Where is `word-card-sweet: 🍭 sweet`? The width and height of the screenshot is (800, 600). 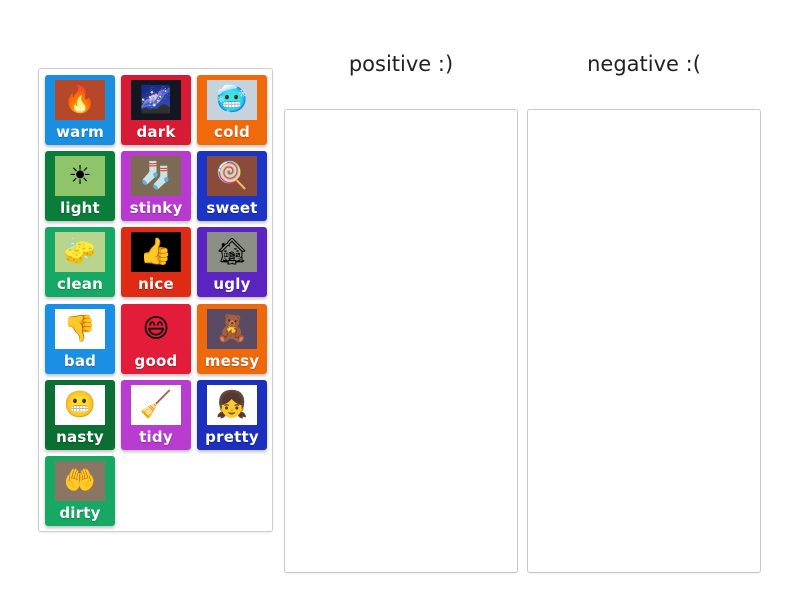 word-card-sweet: 🍭 sweet is located at coordinates (232, 186).